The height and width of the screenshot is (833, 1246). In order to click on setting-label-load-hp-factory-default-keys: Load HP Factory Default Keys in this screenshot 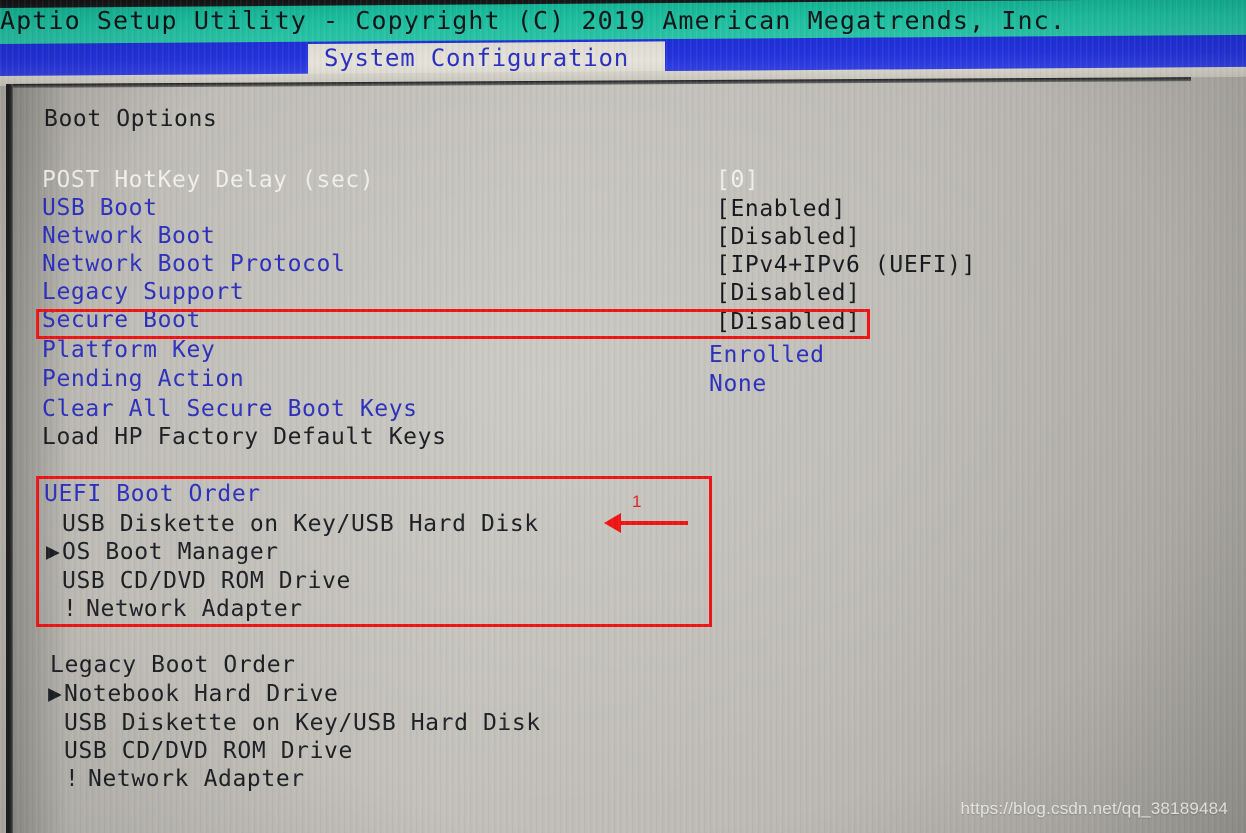, I will do `click(244, 437)`.